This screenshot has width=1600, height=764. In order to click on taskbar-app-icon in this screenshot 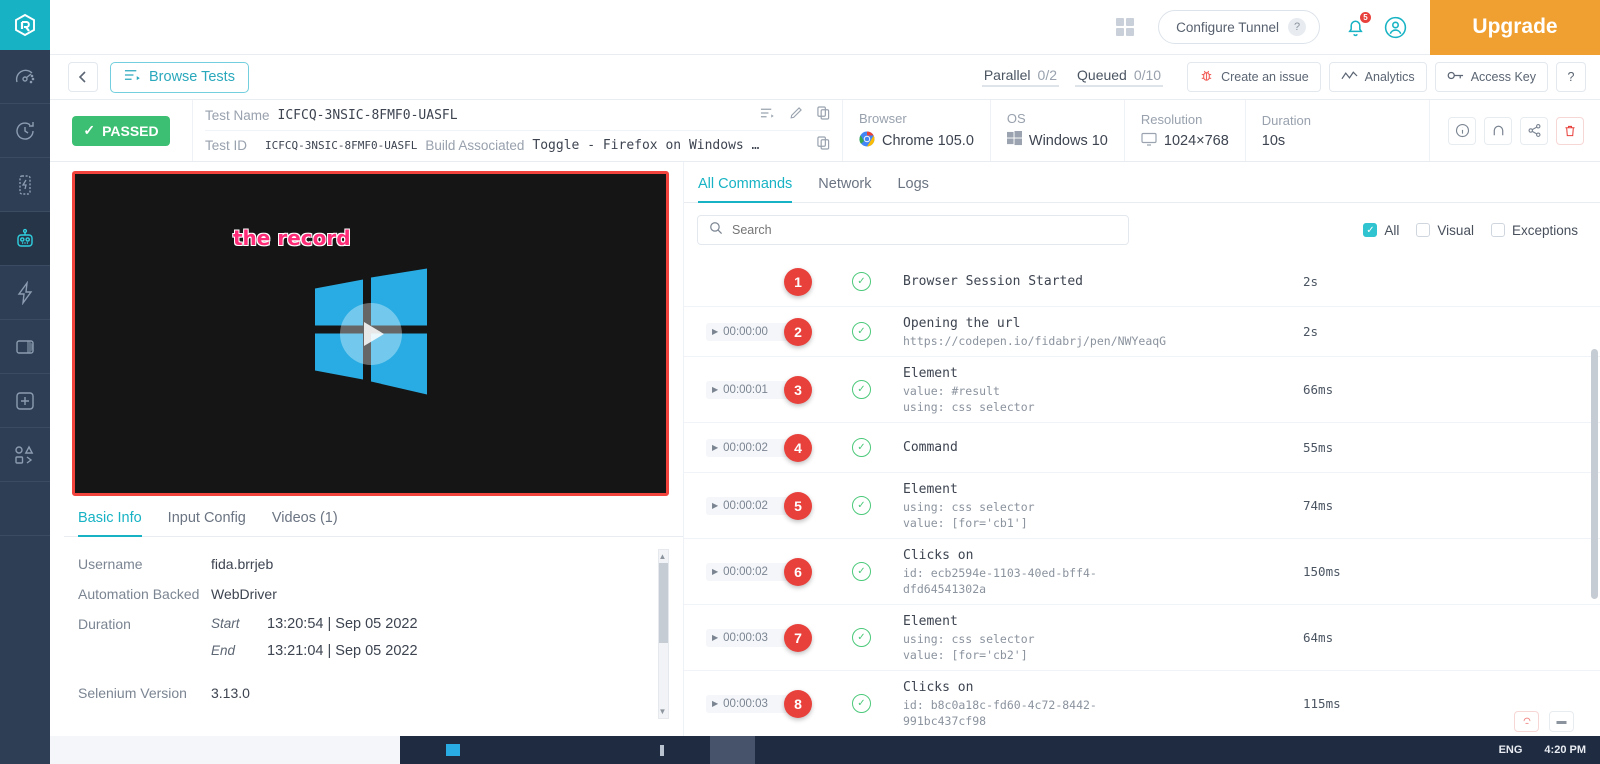, I will do `click(453, 750)`.